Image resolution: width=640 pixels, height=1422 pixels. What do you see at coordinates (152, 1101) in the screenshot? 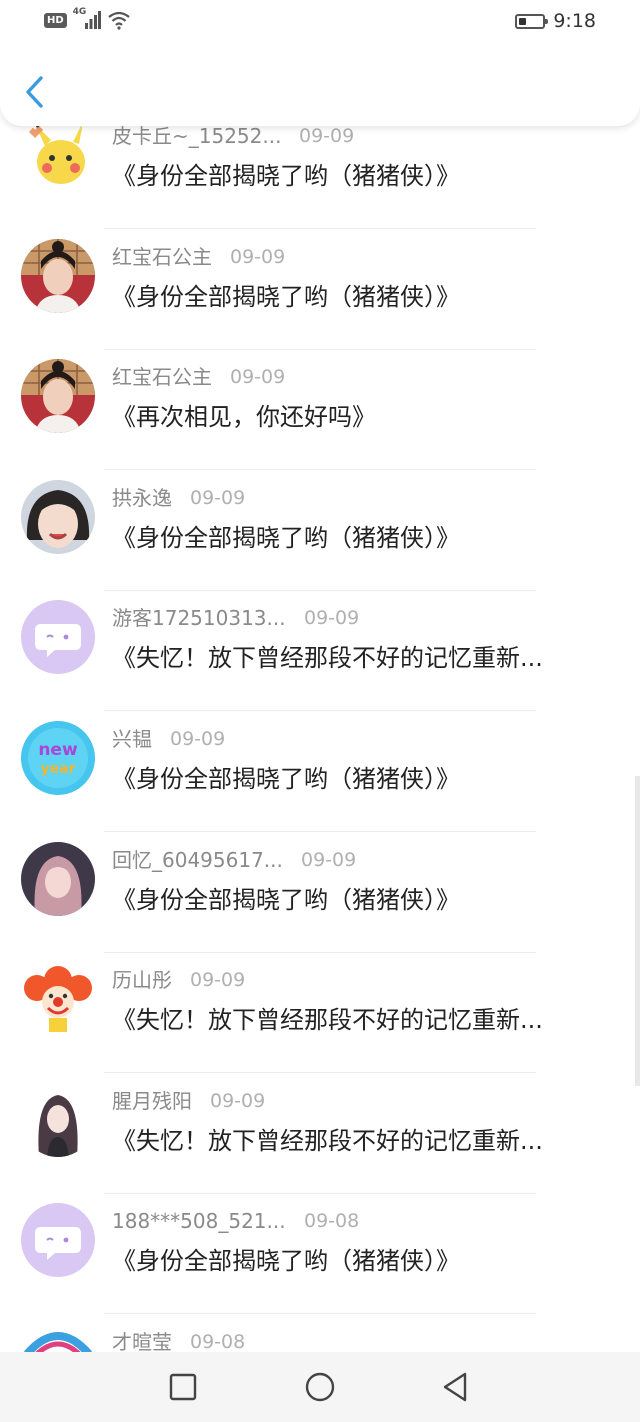
I see `commenter-name: 腥月残阳` at bounding box center [152, 1101].